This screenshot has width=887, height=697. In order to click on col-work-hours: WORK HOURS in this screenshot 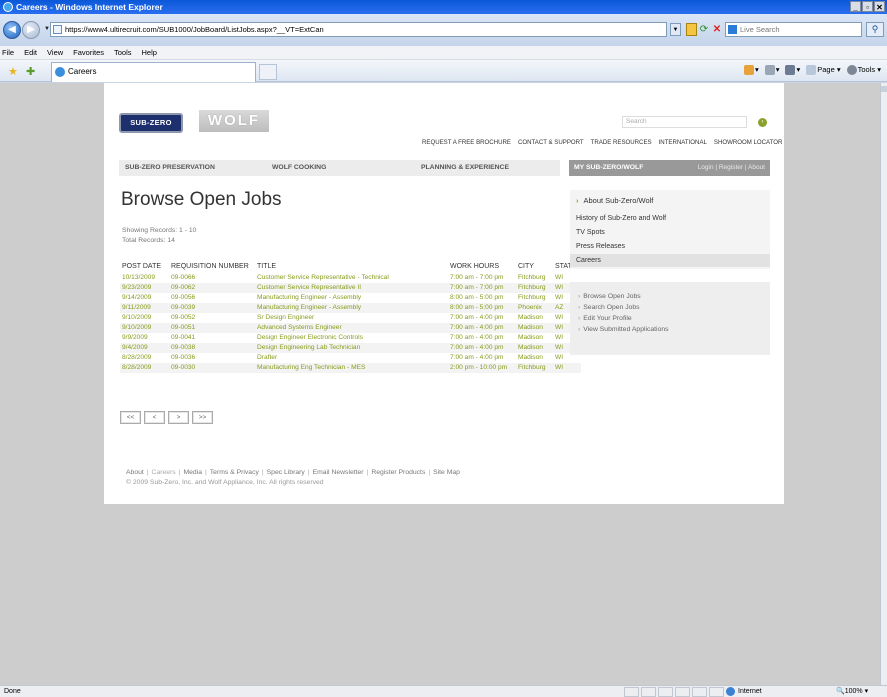, I will do `click(482, 266)`.